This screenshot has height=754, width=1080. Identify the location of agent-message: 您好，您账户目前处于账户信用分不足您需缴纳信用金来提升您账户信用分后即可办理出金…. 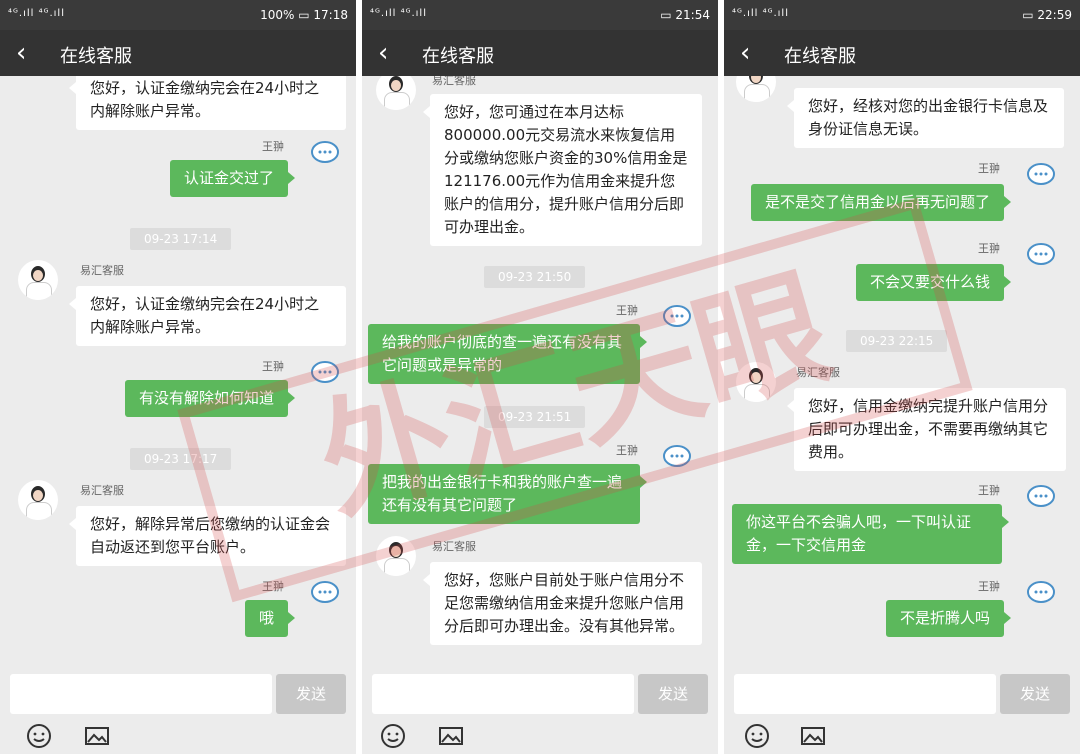
(562, 603).